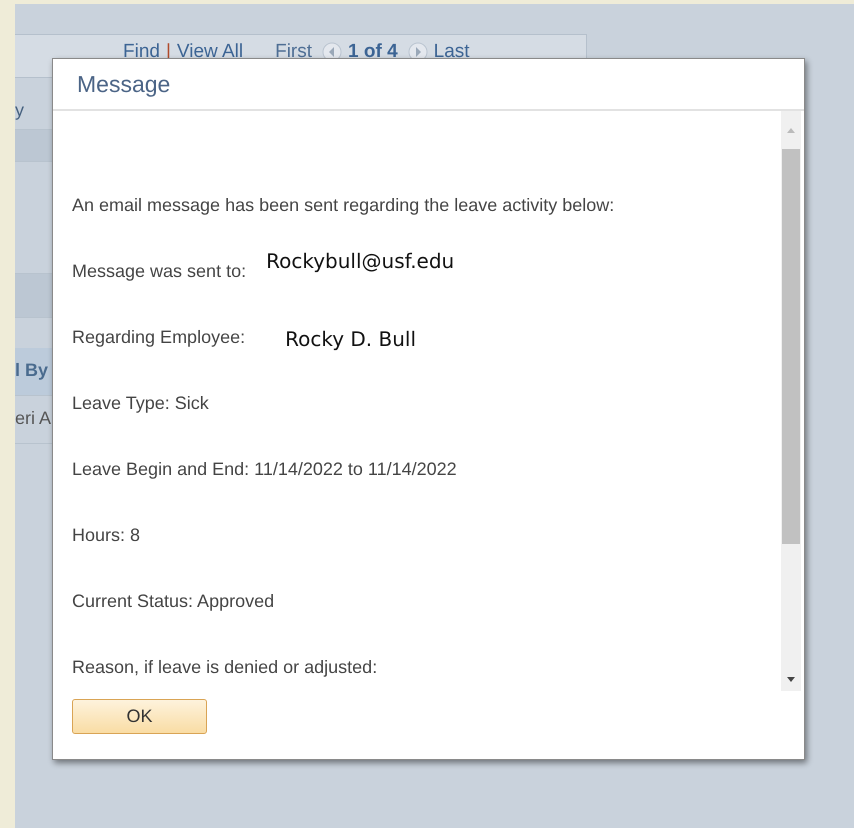  What do you see at coordinates (159, 337) in the screenshot?
I see `field-label: Regarding Employee:` at bounding box center [159, 337].